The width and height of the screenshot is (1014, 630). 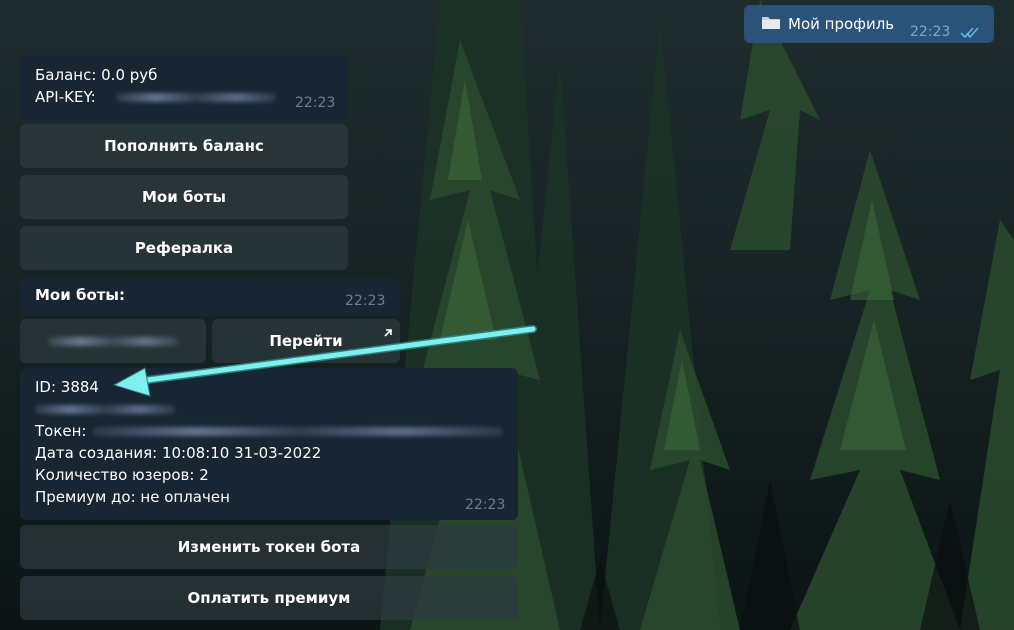 I want to click on profile-message-time: 22:23, so click(x=315, y=103).